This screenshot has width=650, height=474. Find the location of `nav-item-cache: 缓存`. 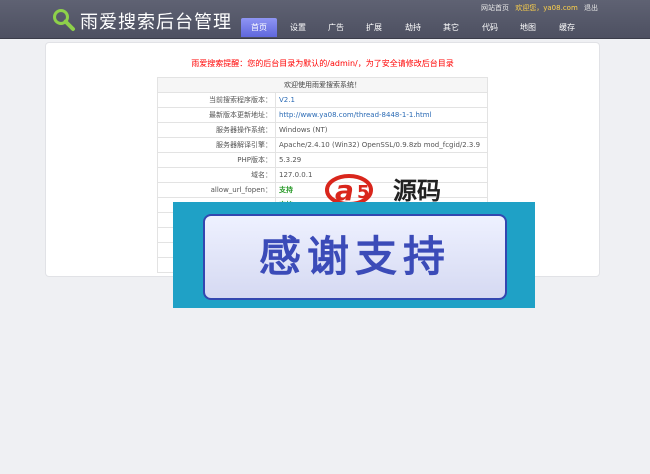

nav-item-cache: 缓存 is located at coordinates (567, 27).